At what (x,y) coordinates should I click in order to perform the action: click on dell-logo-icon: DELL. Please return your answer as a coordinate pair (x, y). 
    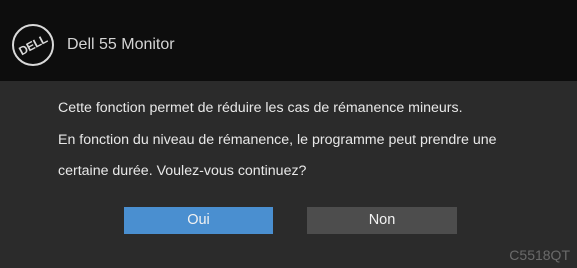
    Looking at the image, I should click on (33, 45).